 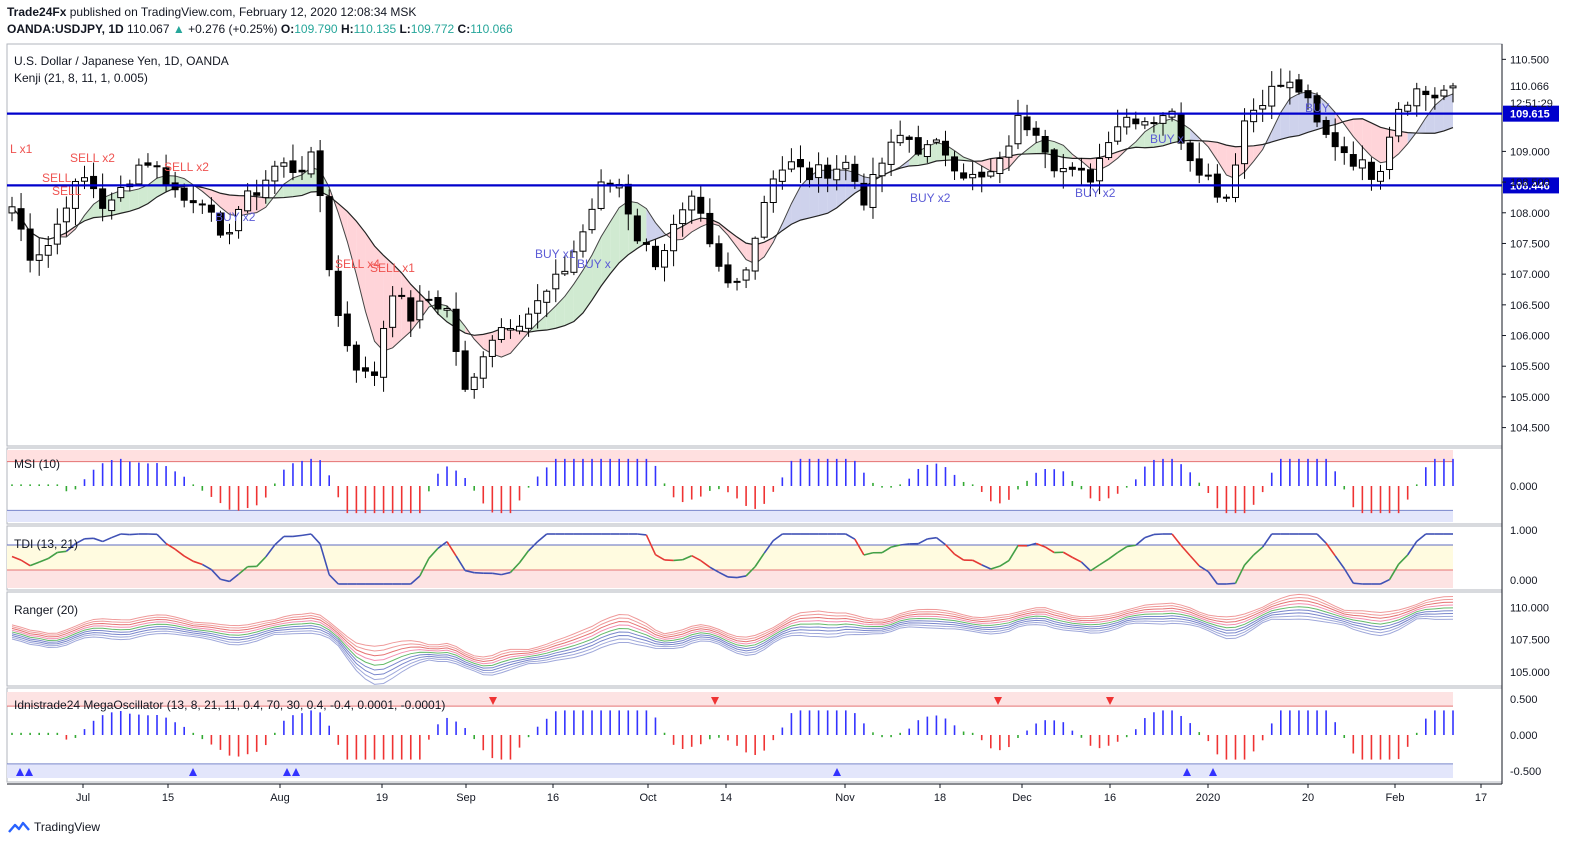 What do you see at coordinates (1481, 798) in the screenshot?
I see `time-tick-label: 17` at bounding box center [1481, 798].